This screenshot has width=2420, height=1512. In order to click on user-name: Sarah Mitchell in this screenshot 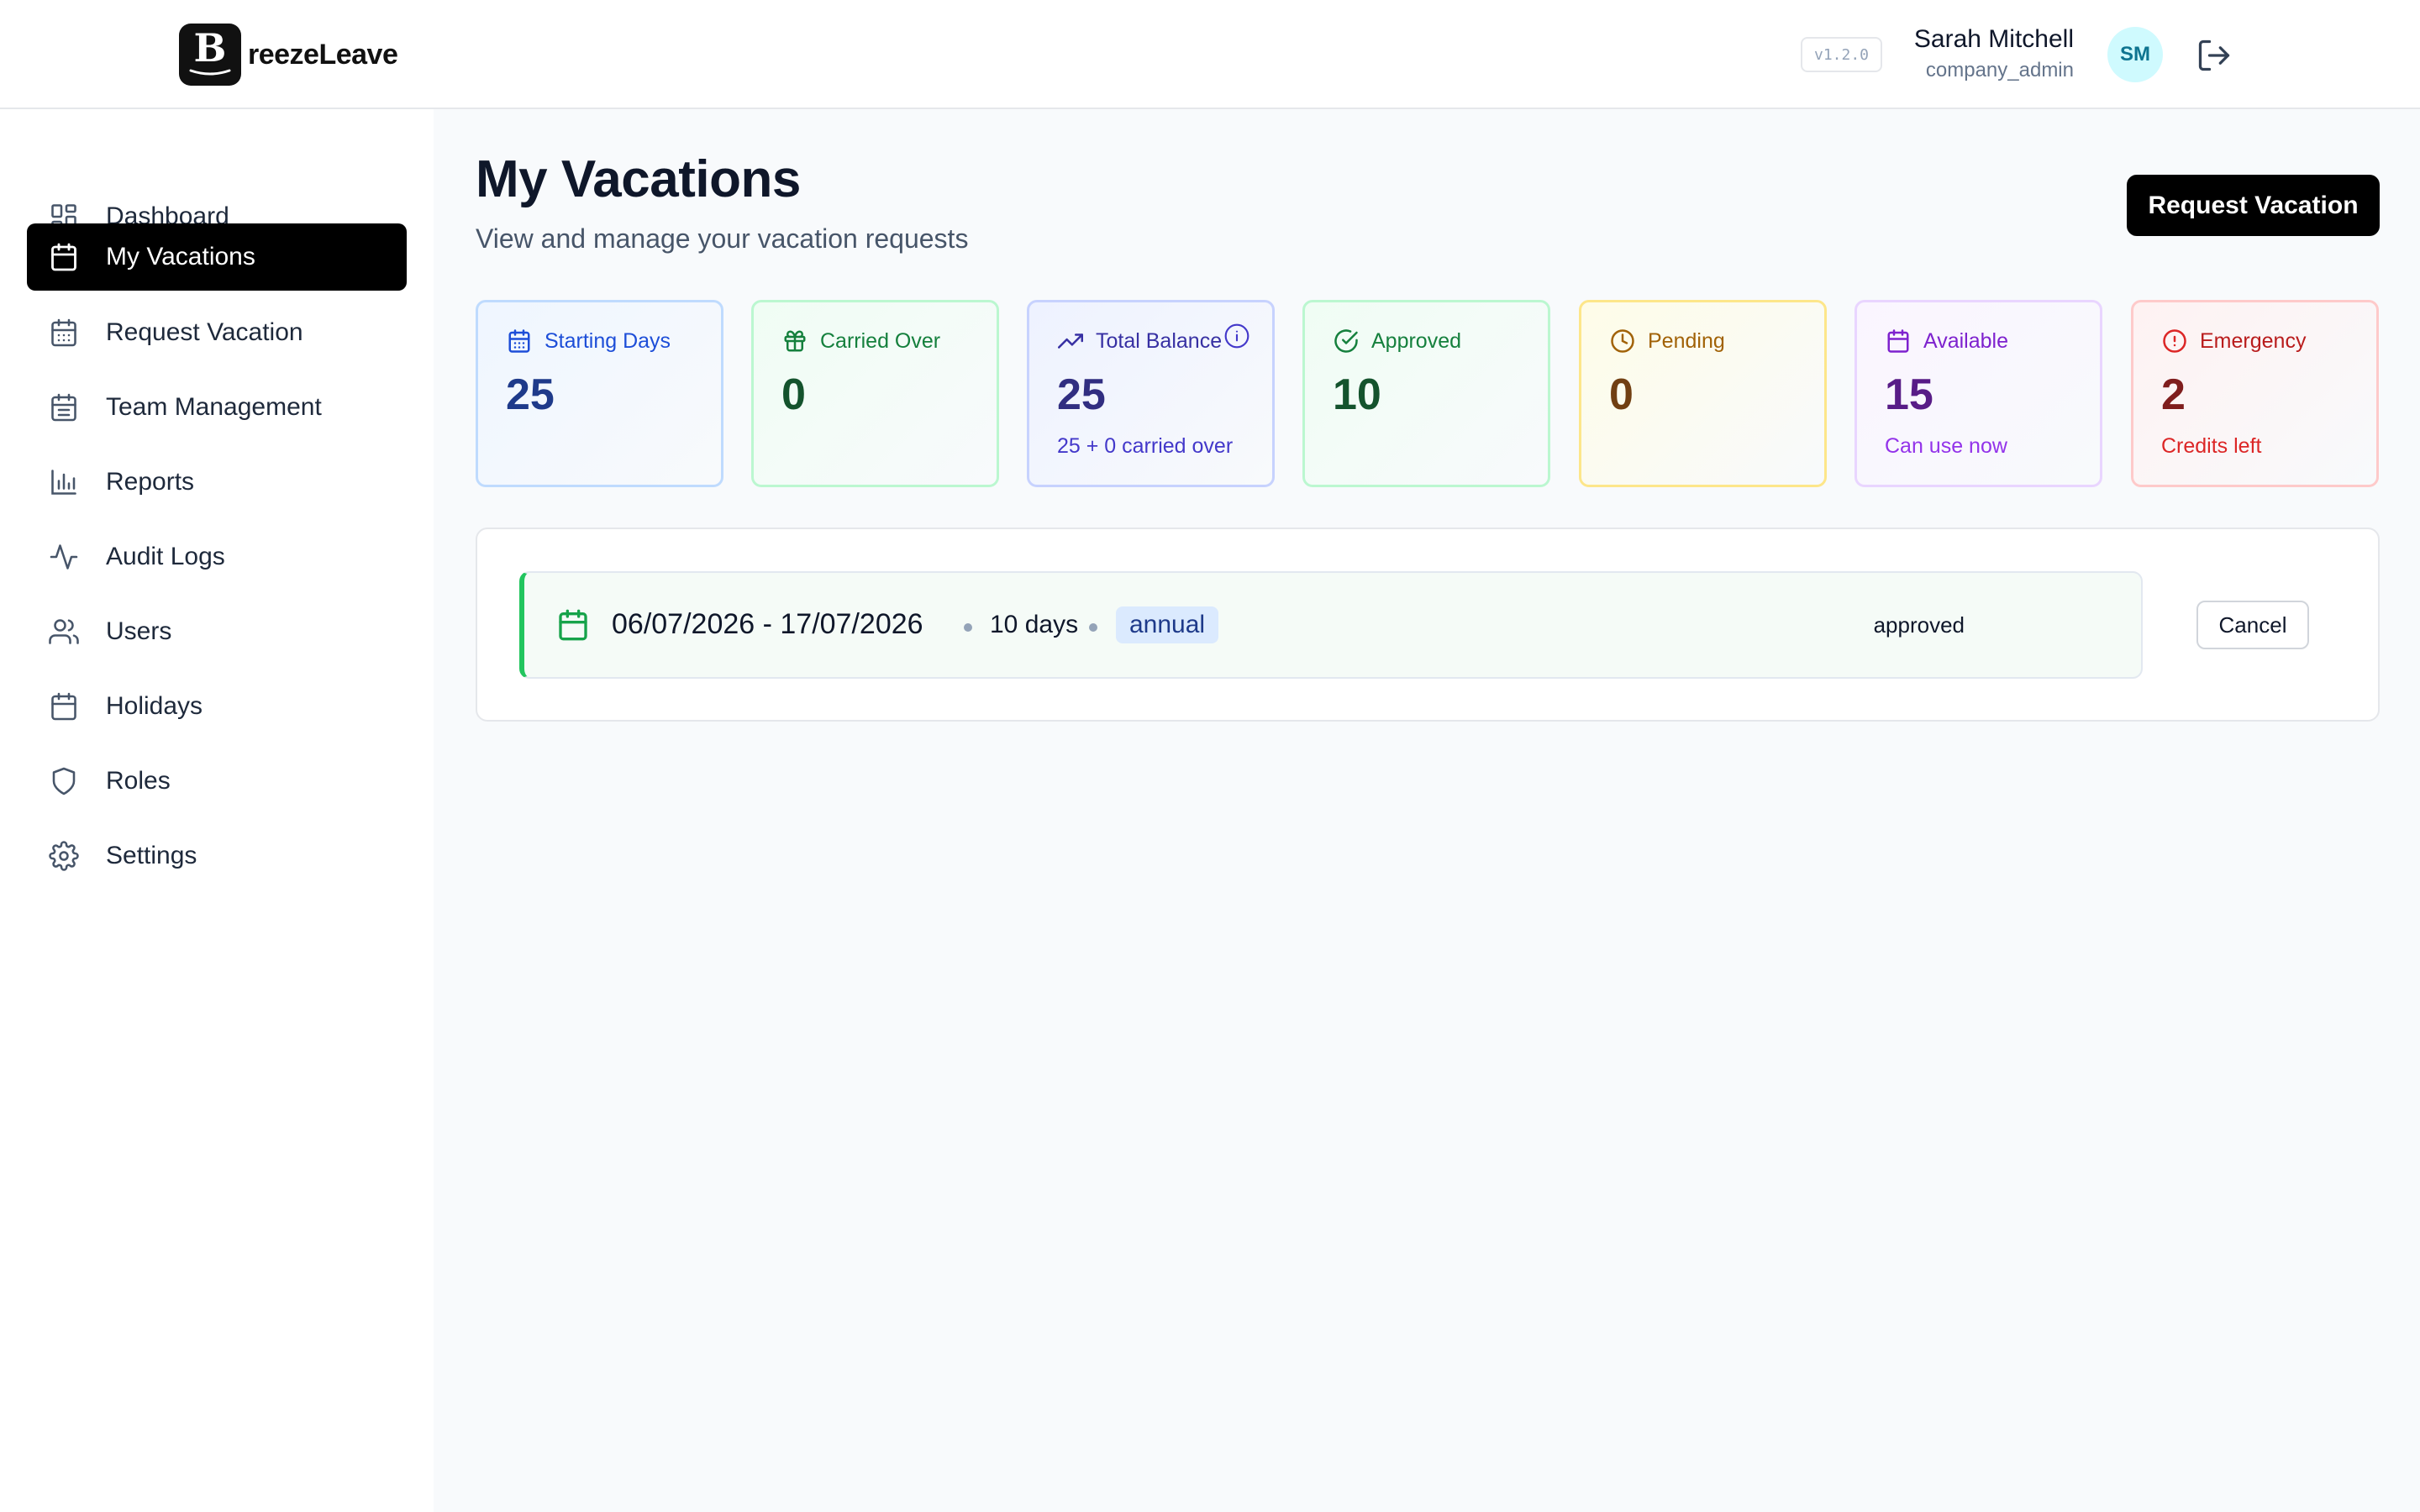, I will do `click(1993, 39)`.